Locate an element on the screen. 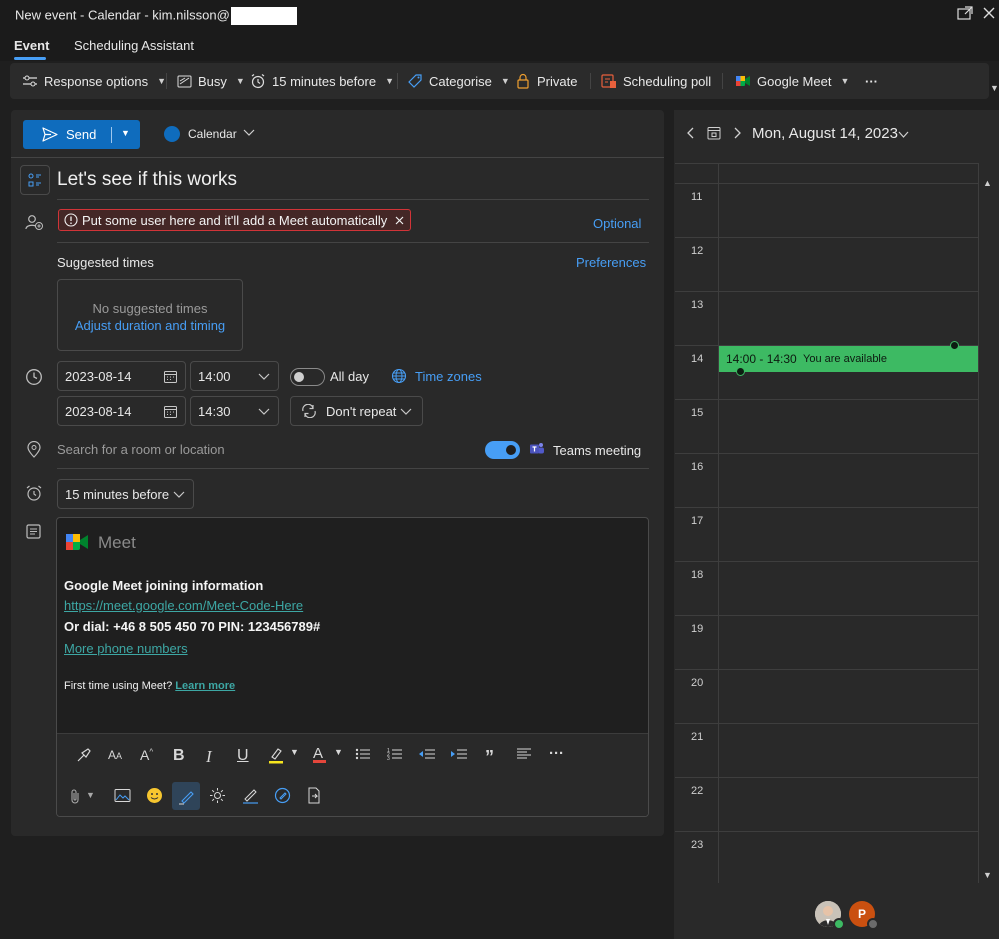  tab-scheduling-assistant: Scheduling Assistant is located at coordinates (134, 45).